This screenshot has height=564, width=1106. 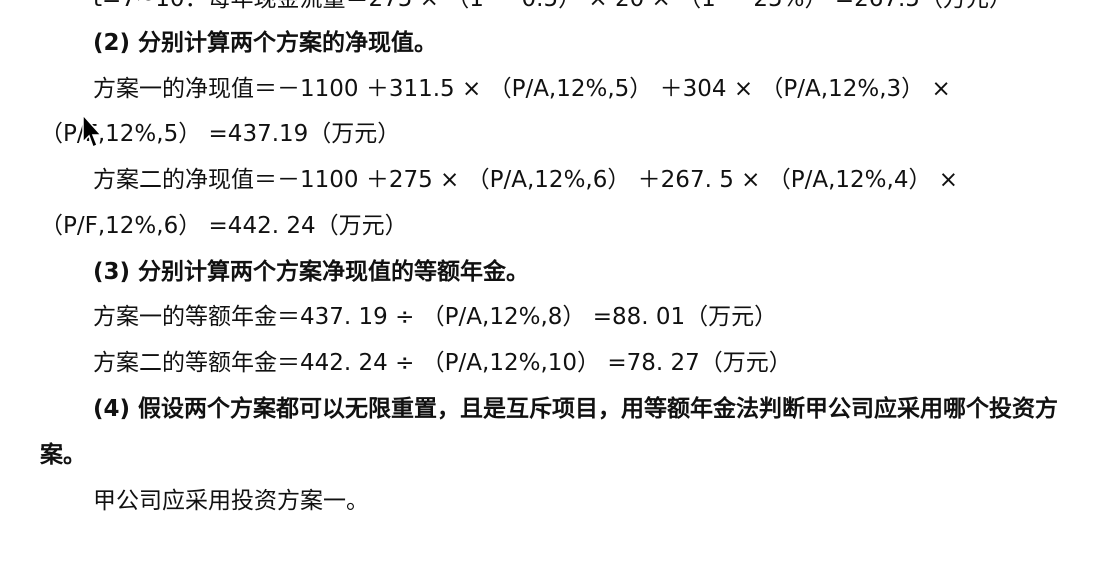 What do you see at coordinates (220, 134) in the screenshot?
I see `plan1-npv-formula-line2: （P/F,12%,5） =437.19（万元）` at bounding box center [220, 134].